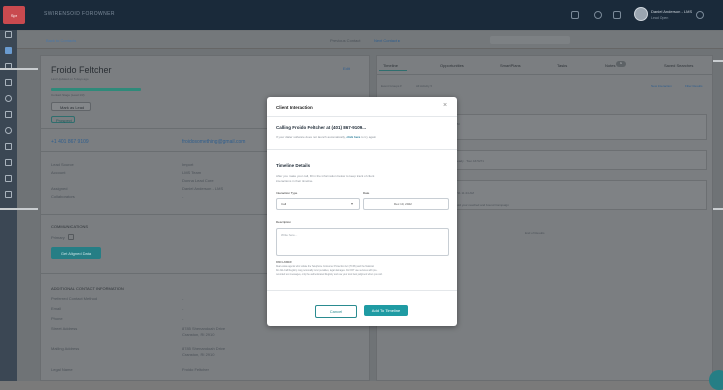  I want to click on user-name: Daniel Anderson - LMS, so click(672, 11).